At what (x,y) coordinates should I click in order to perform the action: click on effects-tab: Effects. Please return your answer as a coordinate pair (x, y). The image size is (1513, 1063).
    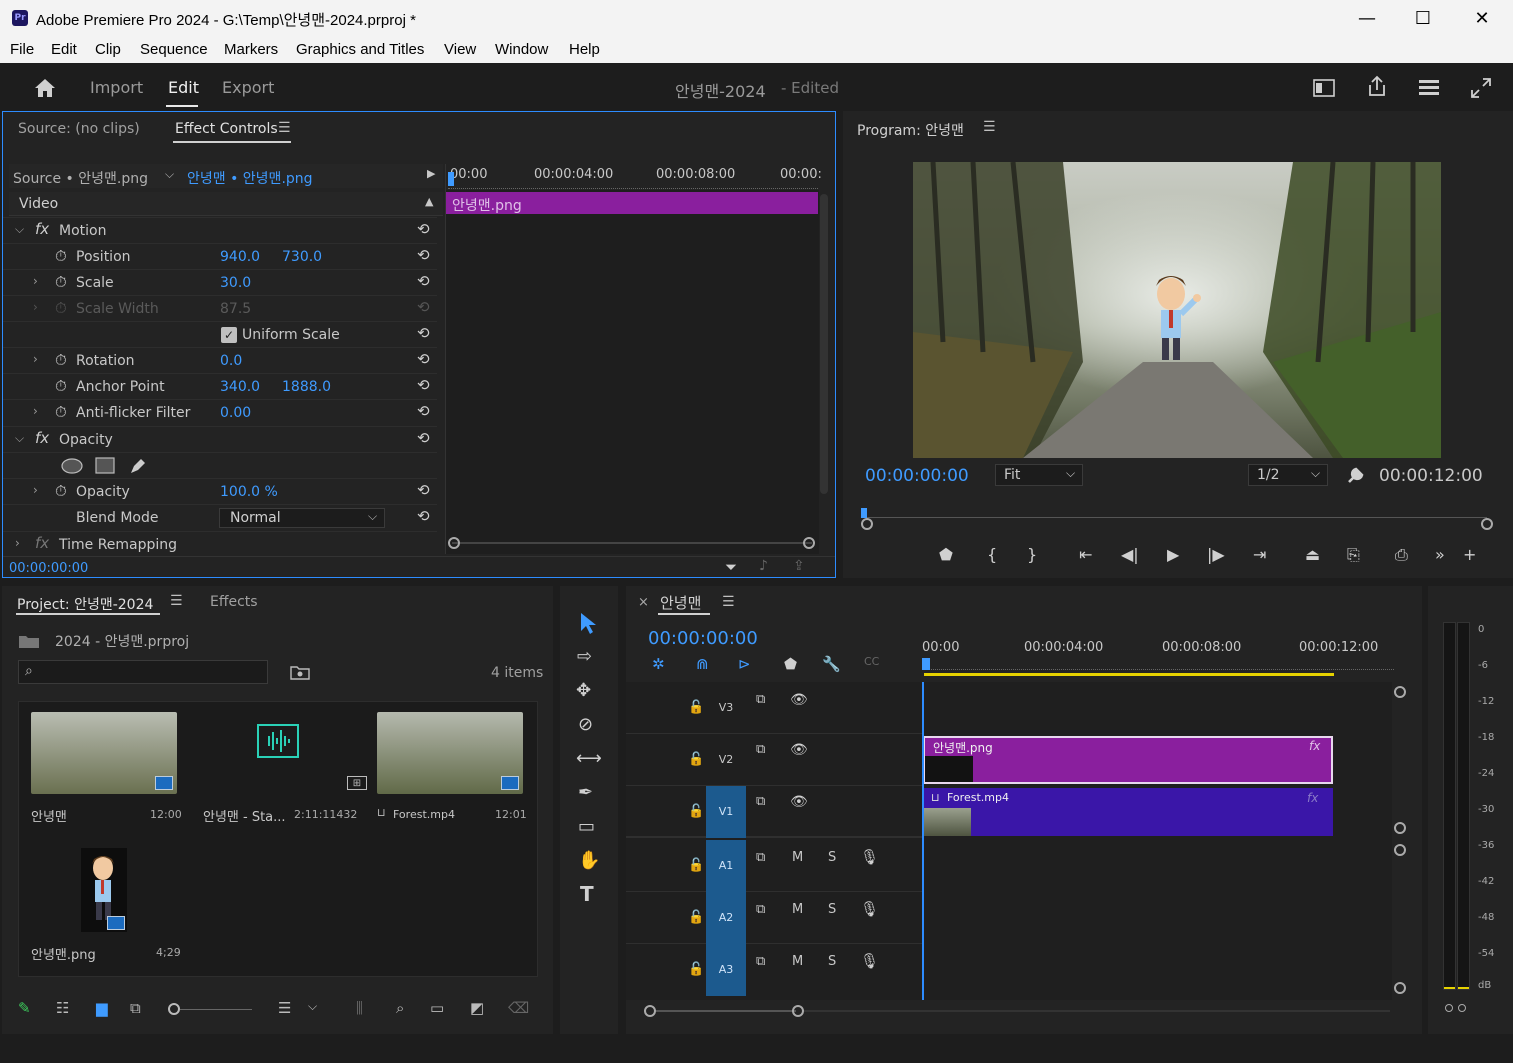
    Looking at the image, I should click on (234, 602).